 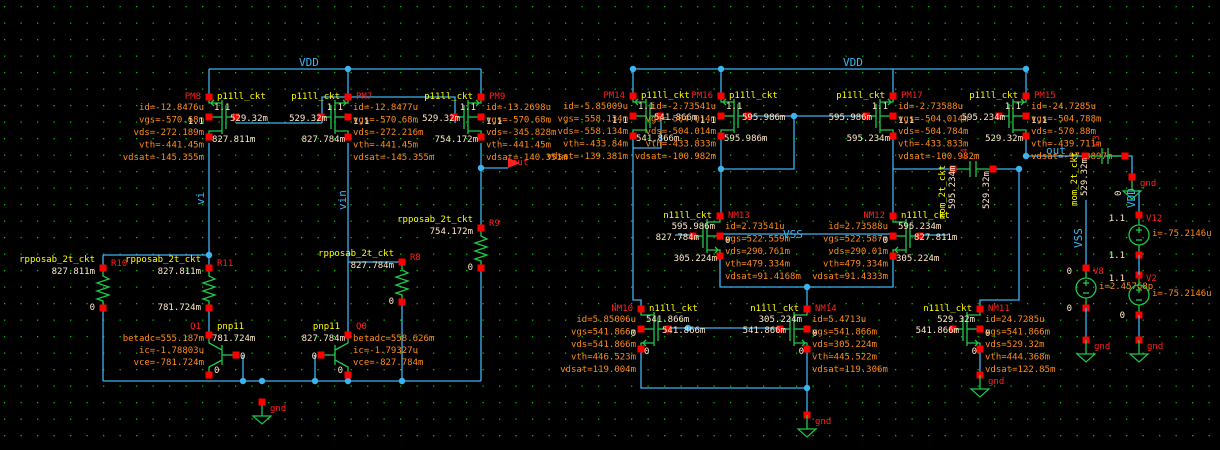 What do you see at coordinates (593, 132) in the screenshot?
I see `op-param: vds=-558.134m` at bounding box center [593, 132].